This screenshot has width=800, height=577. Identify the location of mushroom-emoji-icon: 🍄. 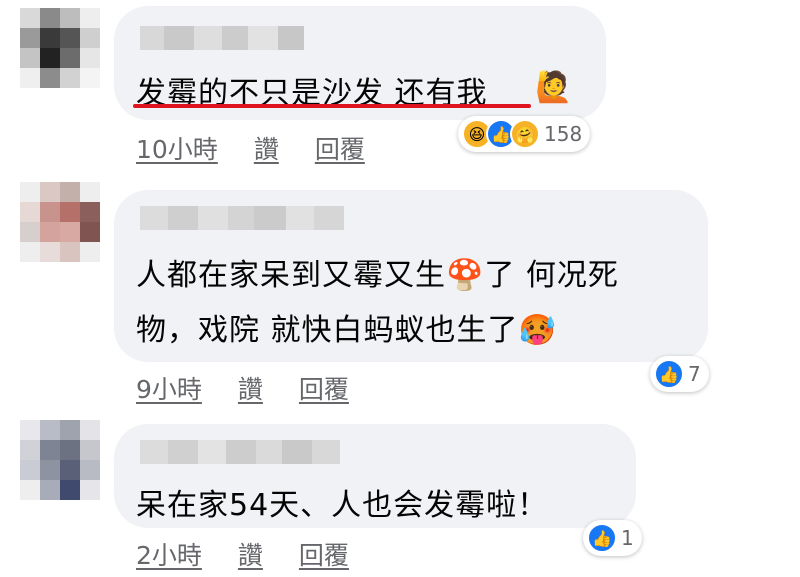
(465, 275).